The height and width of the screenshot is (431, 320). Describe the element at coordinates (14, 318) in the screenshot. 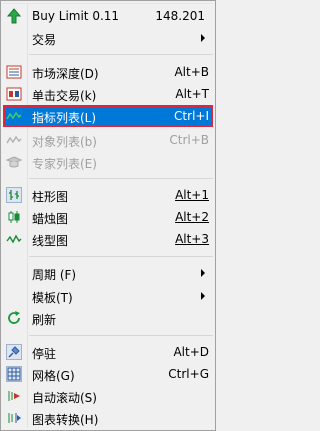

I see `refresh-icon` at that location.